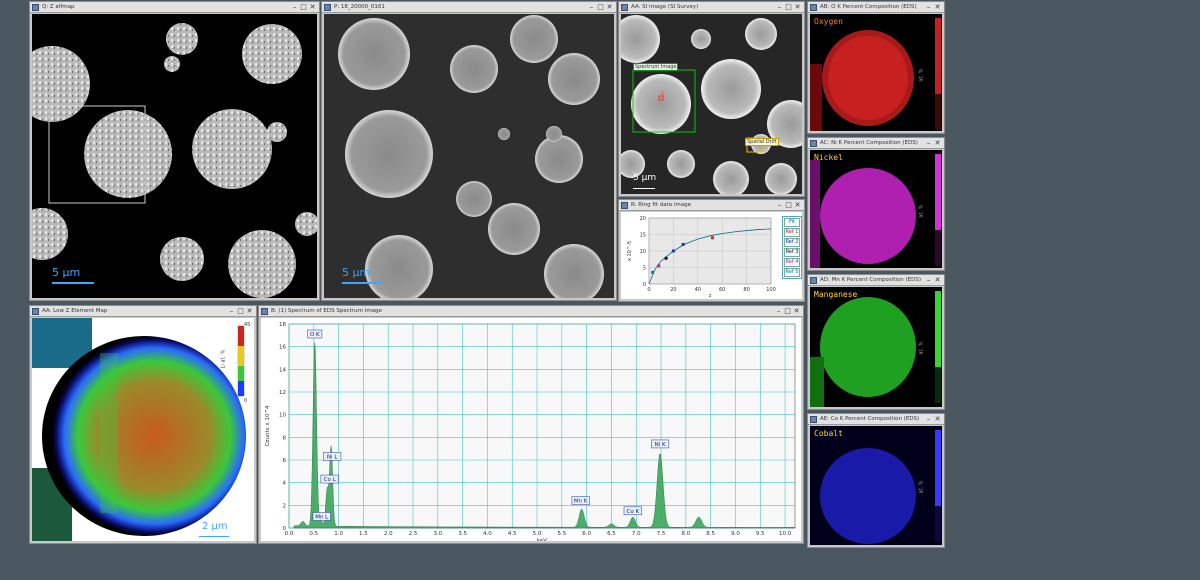 The height and width of the screenshot is (580, 1200). Describe the element at coordinates (792, 252) in the screenshot. I see `legend-item: Ref 3` at that location.